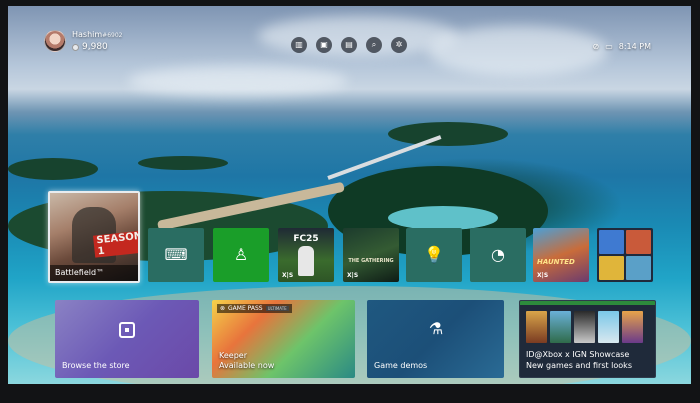 The image size is (700, 403). What do you see at coordinates (374, 45) in the screenshot?
I see `search-icon: ⌕` at bounding box center [374, 45].